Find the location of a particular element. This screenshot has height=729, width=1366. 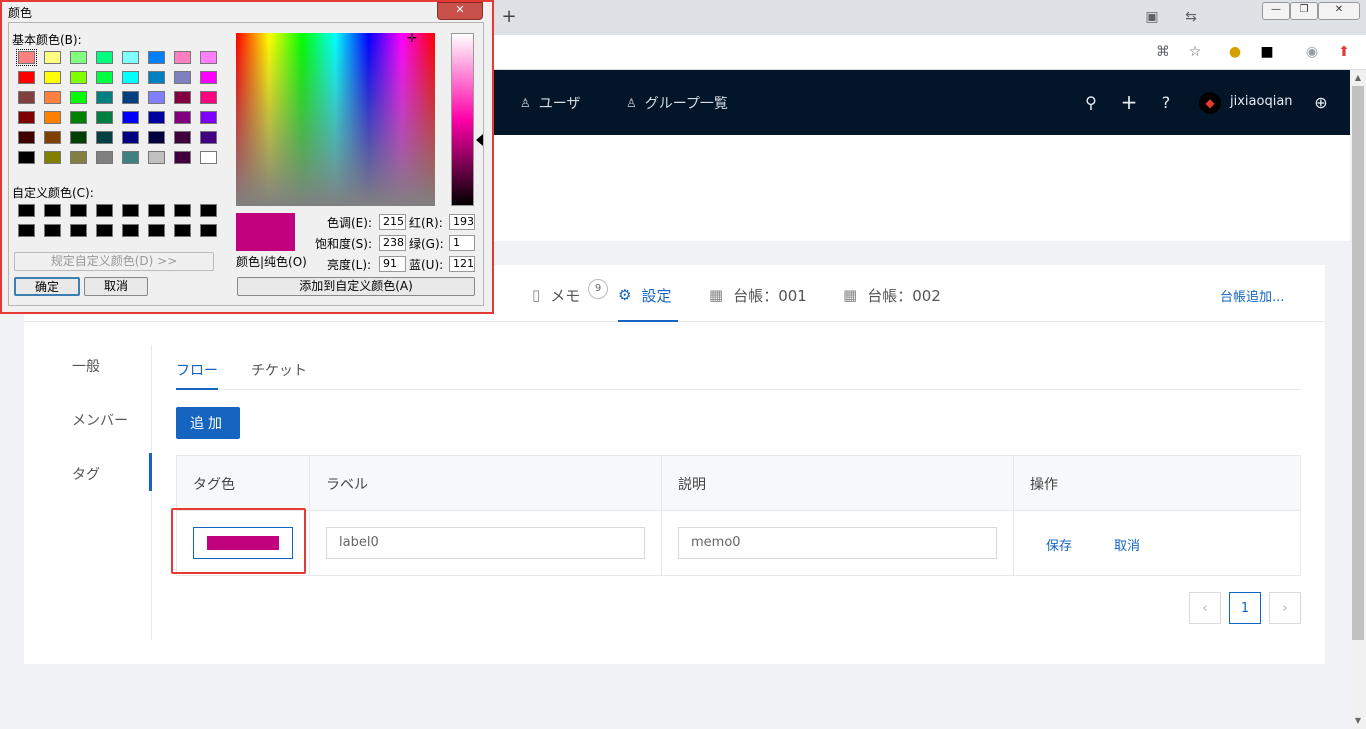

blue-field: 121 is located at coordinates (462, 264).